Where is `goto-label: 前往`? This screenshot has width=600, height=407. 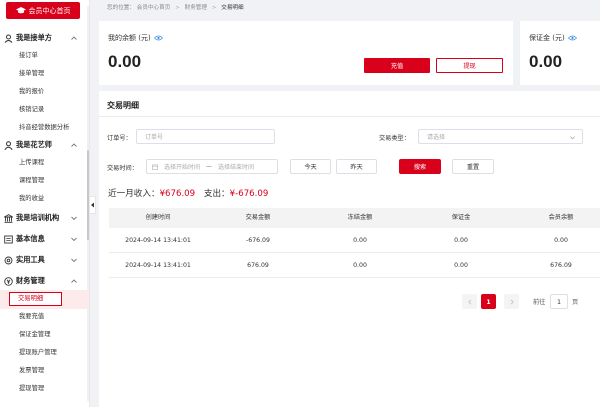 goto-label: 前往 is located at coordinates (539, 302).